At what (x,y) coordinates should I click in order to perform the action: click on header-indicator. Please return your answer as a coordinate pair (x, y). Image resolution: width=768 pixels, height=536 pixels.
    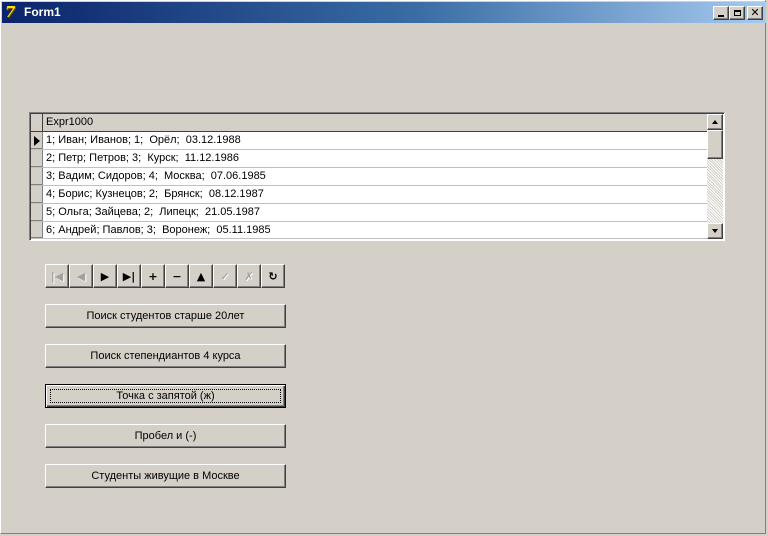
    Looking at the image, I should click on (37, 122).